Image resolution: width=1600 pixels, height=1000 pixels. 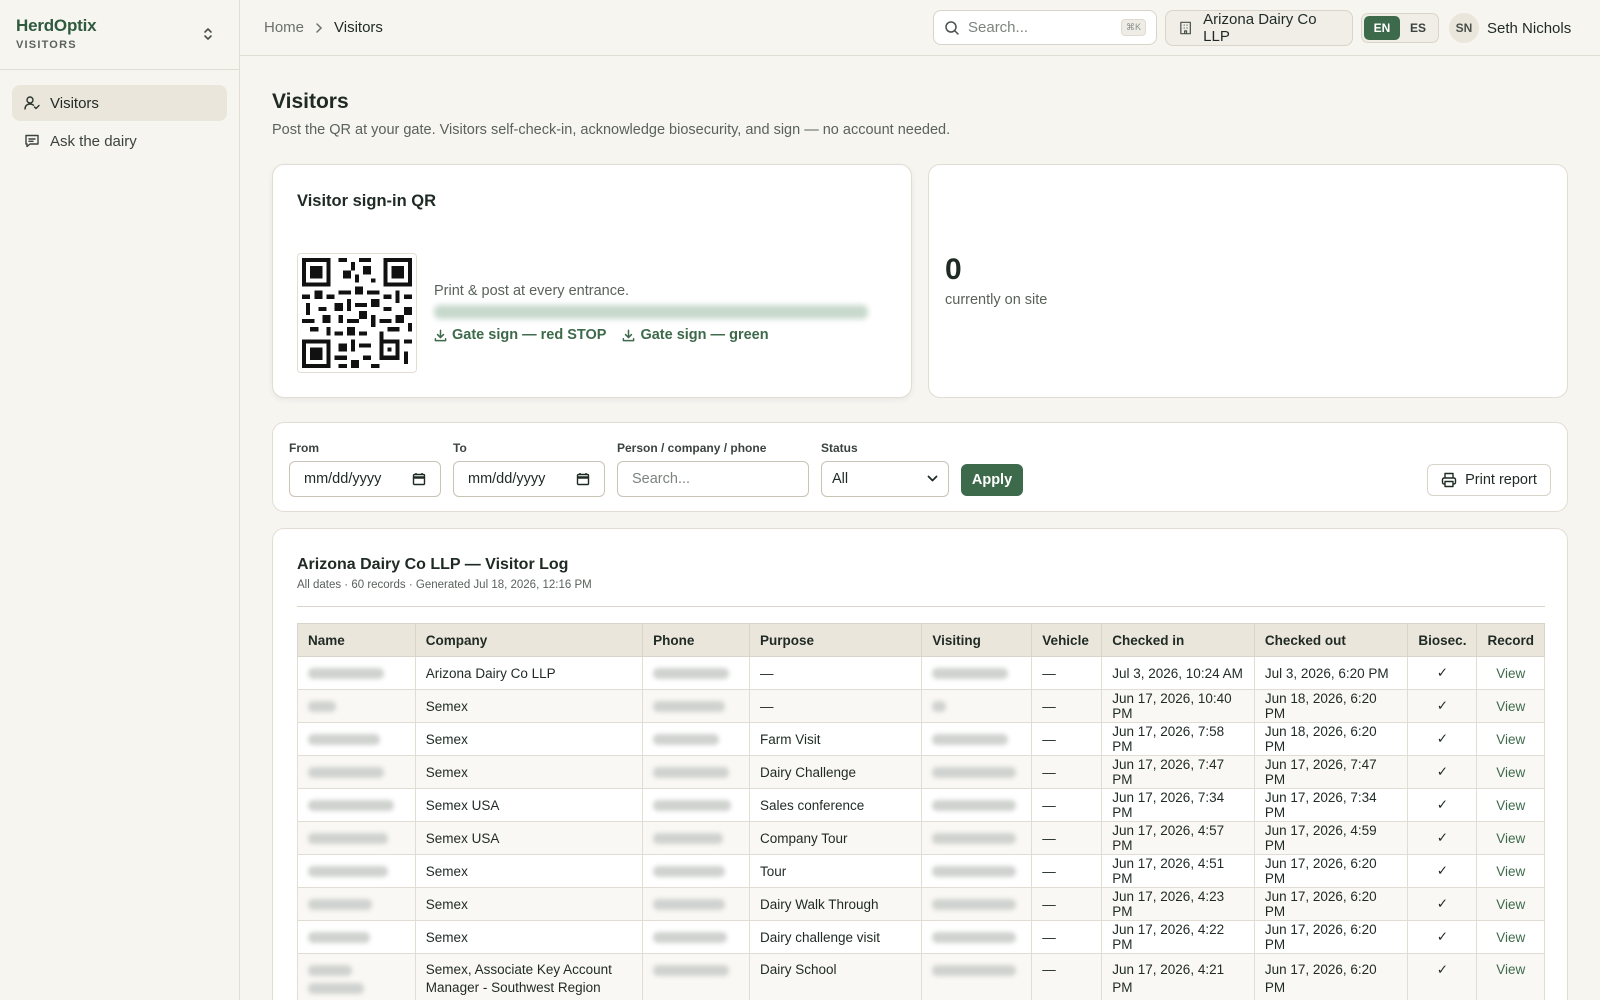 I want to click on gate-sign-links: Gate sign — red STOP Gate sign — green, so click(x=601, y=335).